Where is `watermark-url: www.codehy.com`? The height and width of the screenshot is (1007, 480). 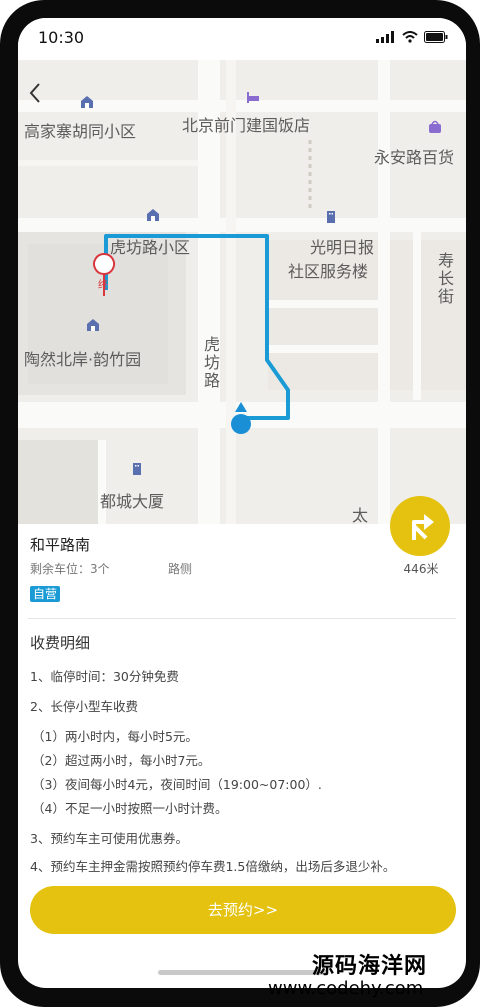 watermark-url: www.codehy.com is located at coordinates (346, 988).